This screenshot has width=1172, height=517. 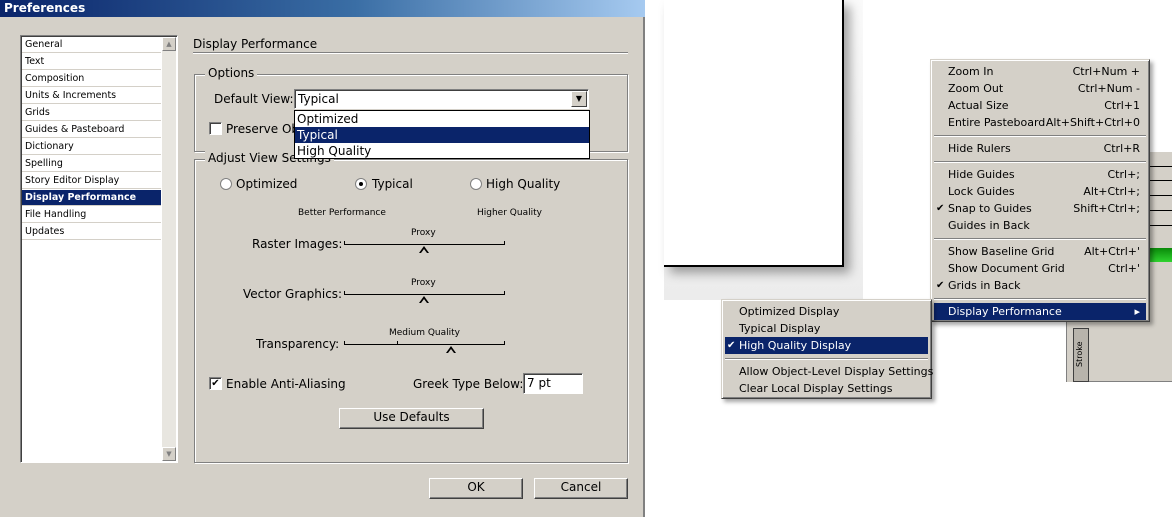 What do you see at coordinates (1040, 88) in the screenshot?
I see `menu-item-zoom-out: Zoom Out Ctrl+Num -` at bounding box center [1040, 88].